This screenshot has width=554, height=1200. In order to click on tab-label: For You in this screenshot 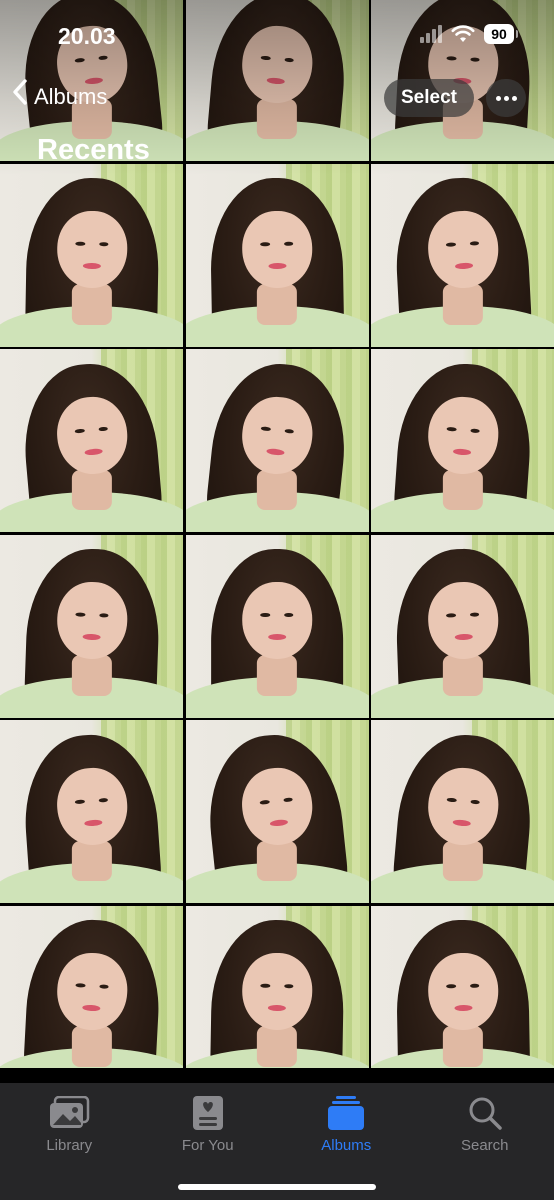, I will do `click(207, 1145)`.